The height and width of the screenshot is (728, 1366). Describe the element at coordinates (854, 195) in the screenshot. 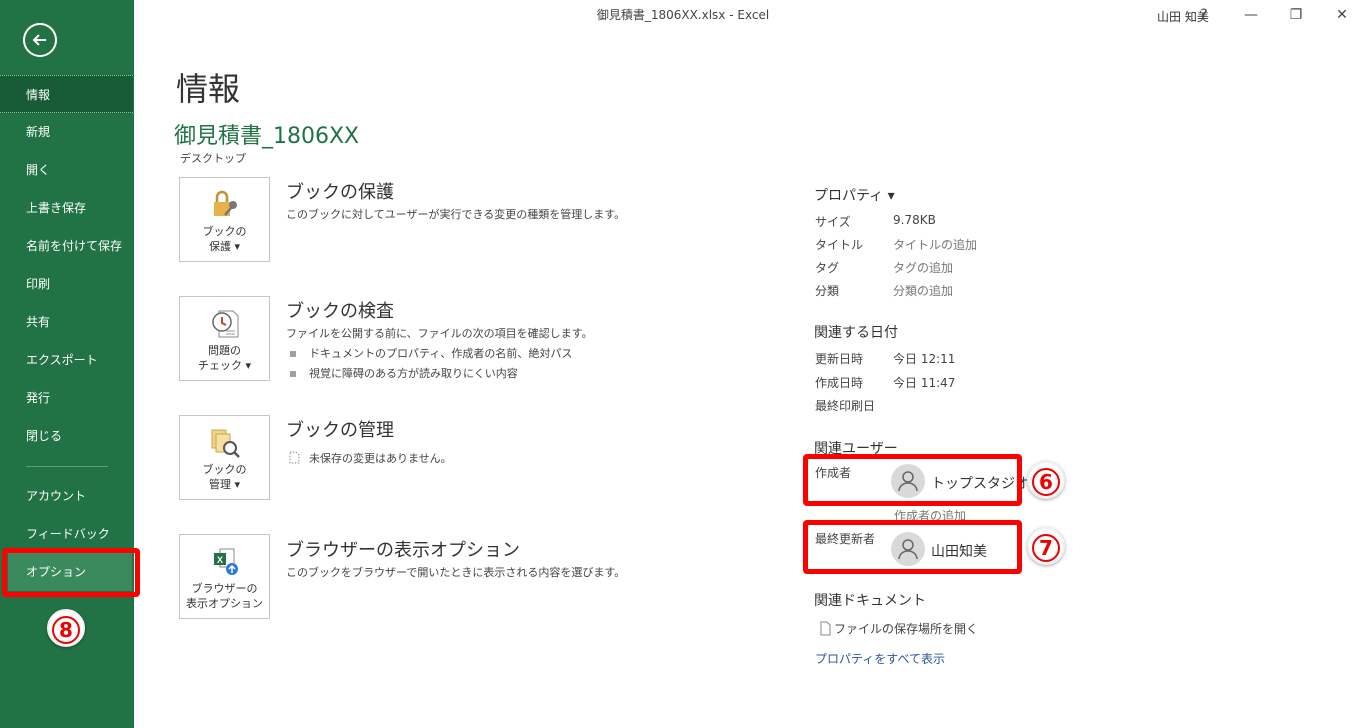

I see `properties-heading: プロパティ ▾` at that location.